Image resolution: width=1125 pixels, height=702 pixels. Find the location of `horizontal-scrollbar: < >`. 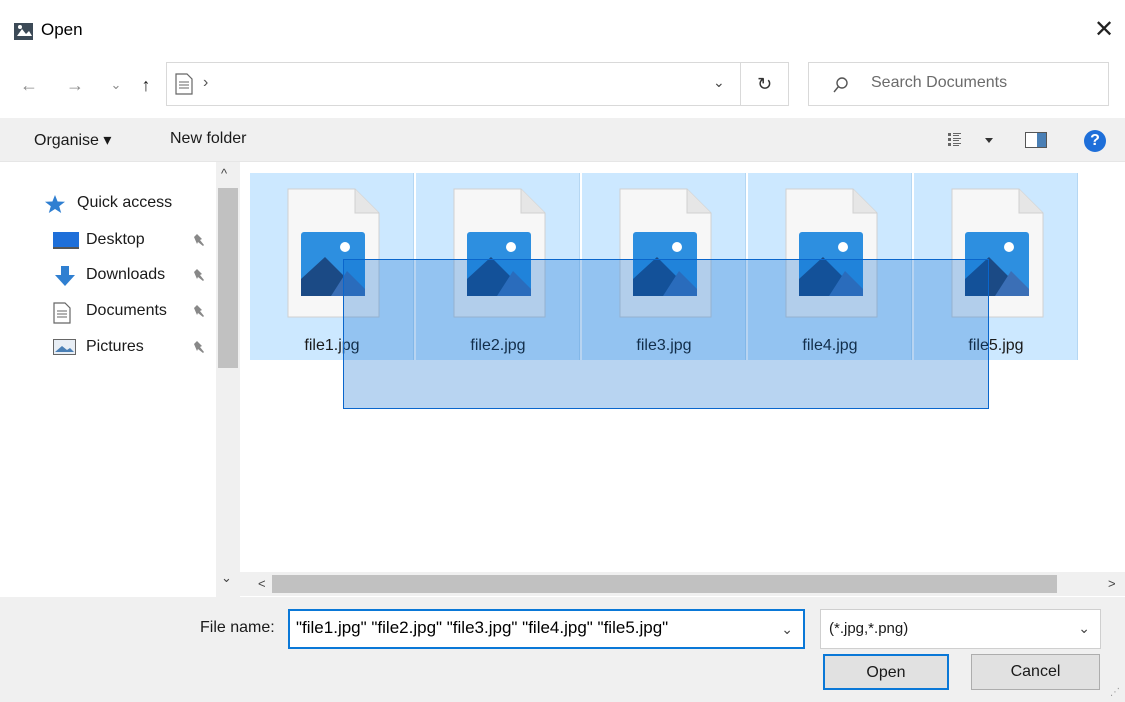

horizontal-scrollbar: < > is located at coordinates (682, 584).